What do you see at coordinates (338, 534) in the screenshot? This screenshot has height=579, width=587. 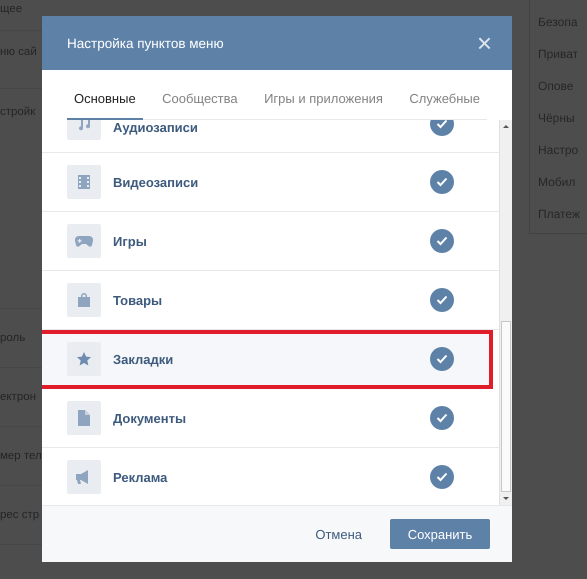 I see `cancel-button: Отмена` at bounding box center [338, 534].